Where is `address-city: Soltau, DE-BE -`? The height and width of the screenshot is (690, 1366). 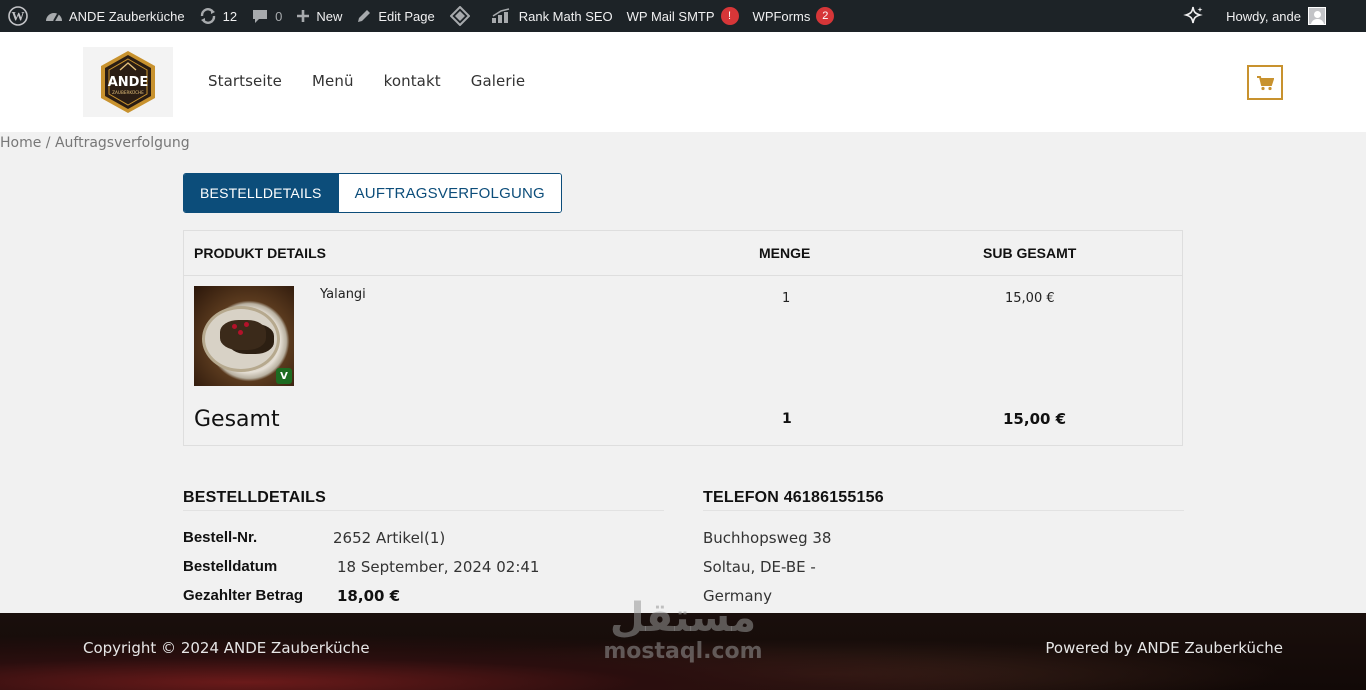
address-city: Soltau, DE-BE - is located at coordinates (759, 567).